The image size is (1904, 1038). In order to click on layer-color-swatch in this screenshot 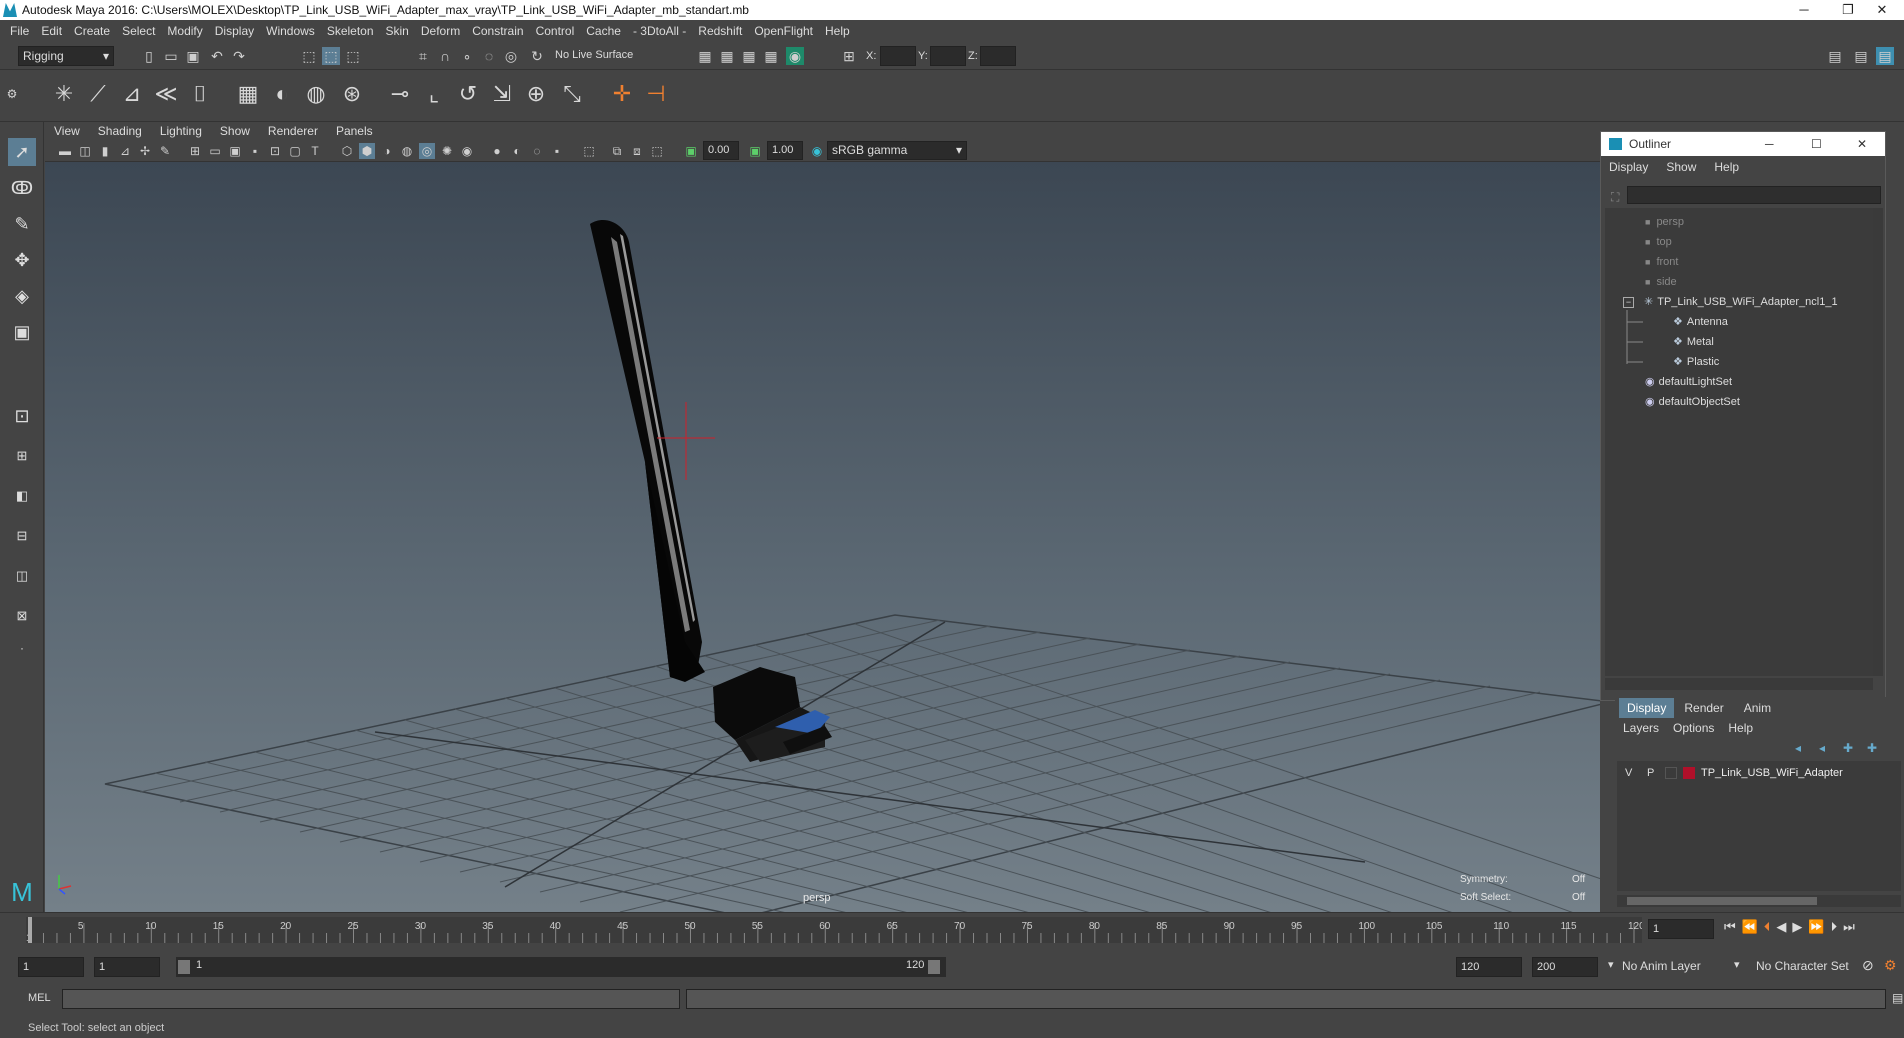, I will do `click(1689, 773)`.